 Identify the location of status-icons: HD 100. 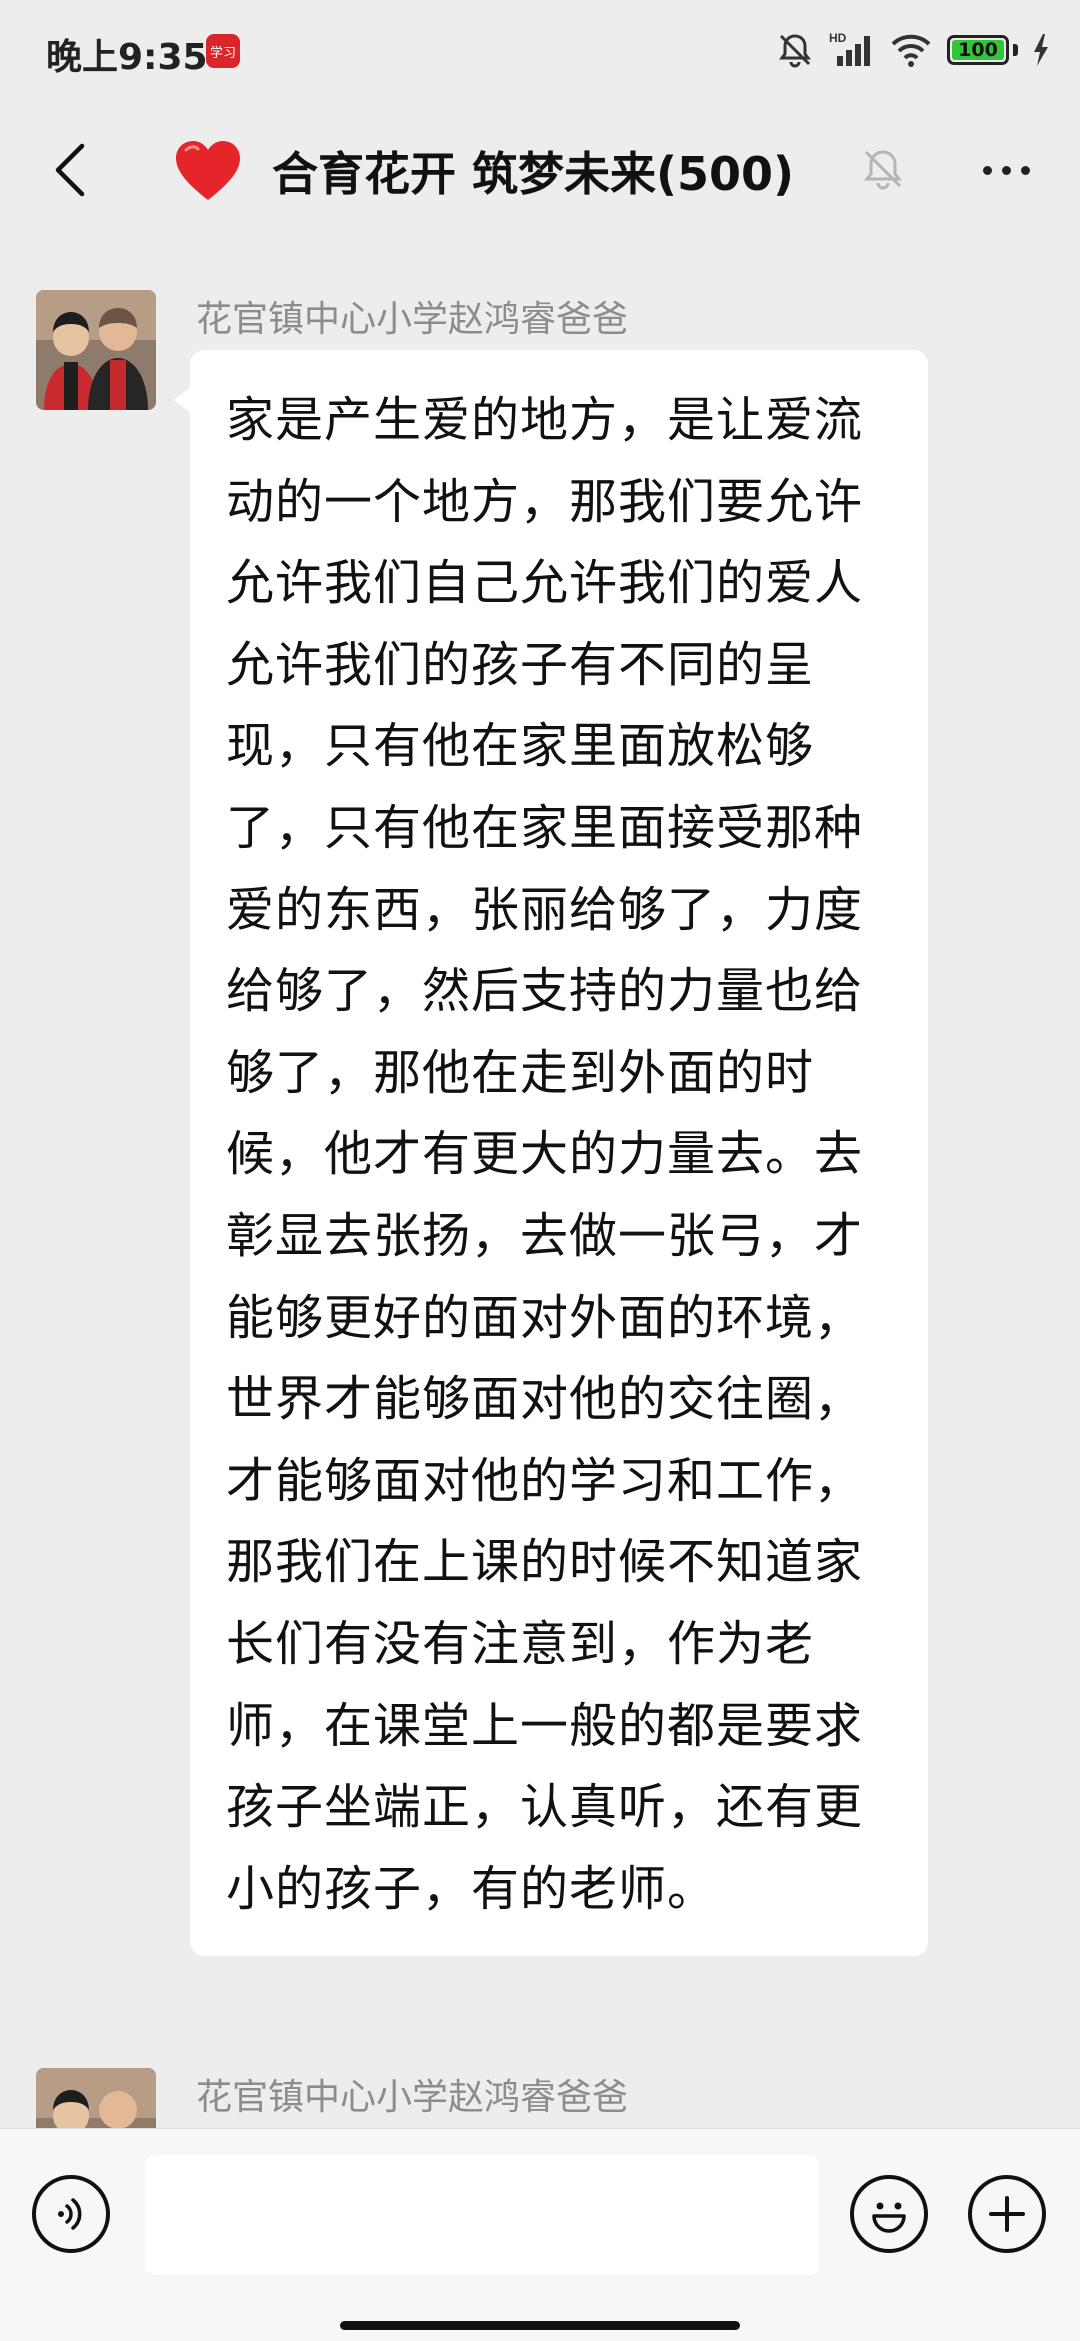
(912, 50).